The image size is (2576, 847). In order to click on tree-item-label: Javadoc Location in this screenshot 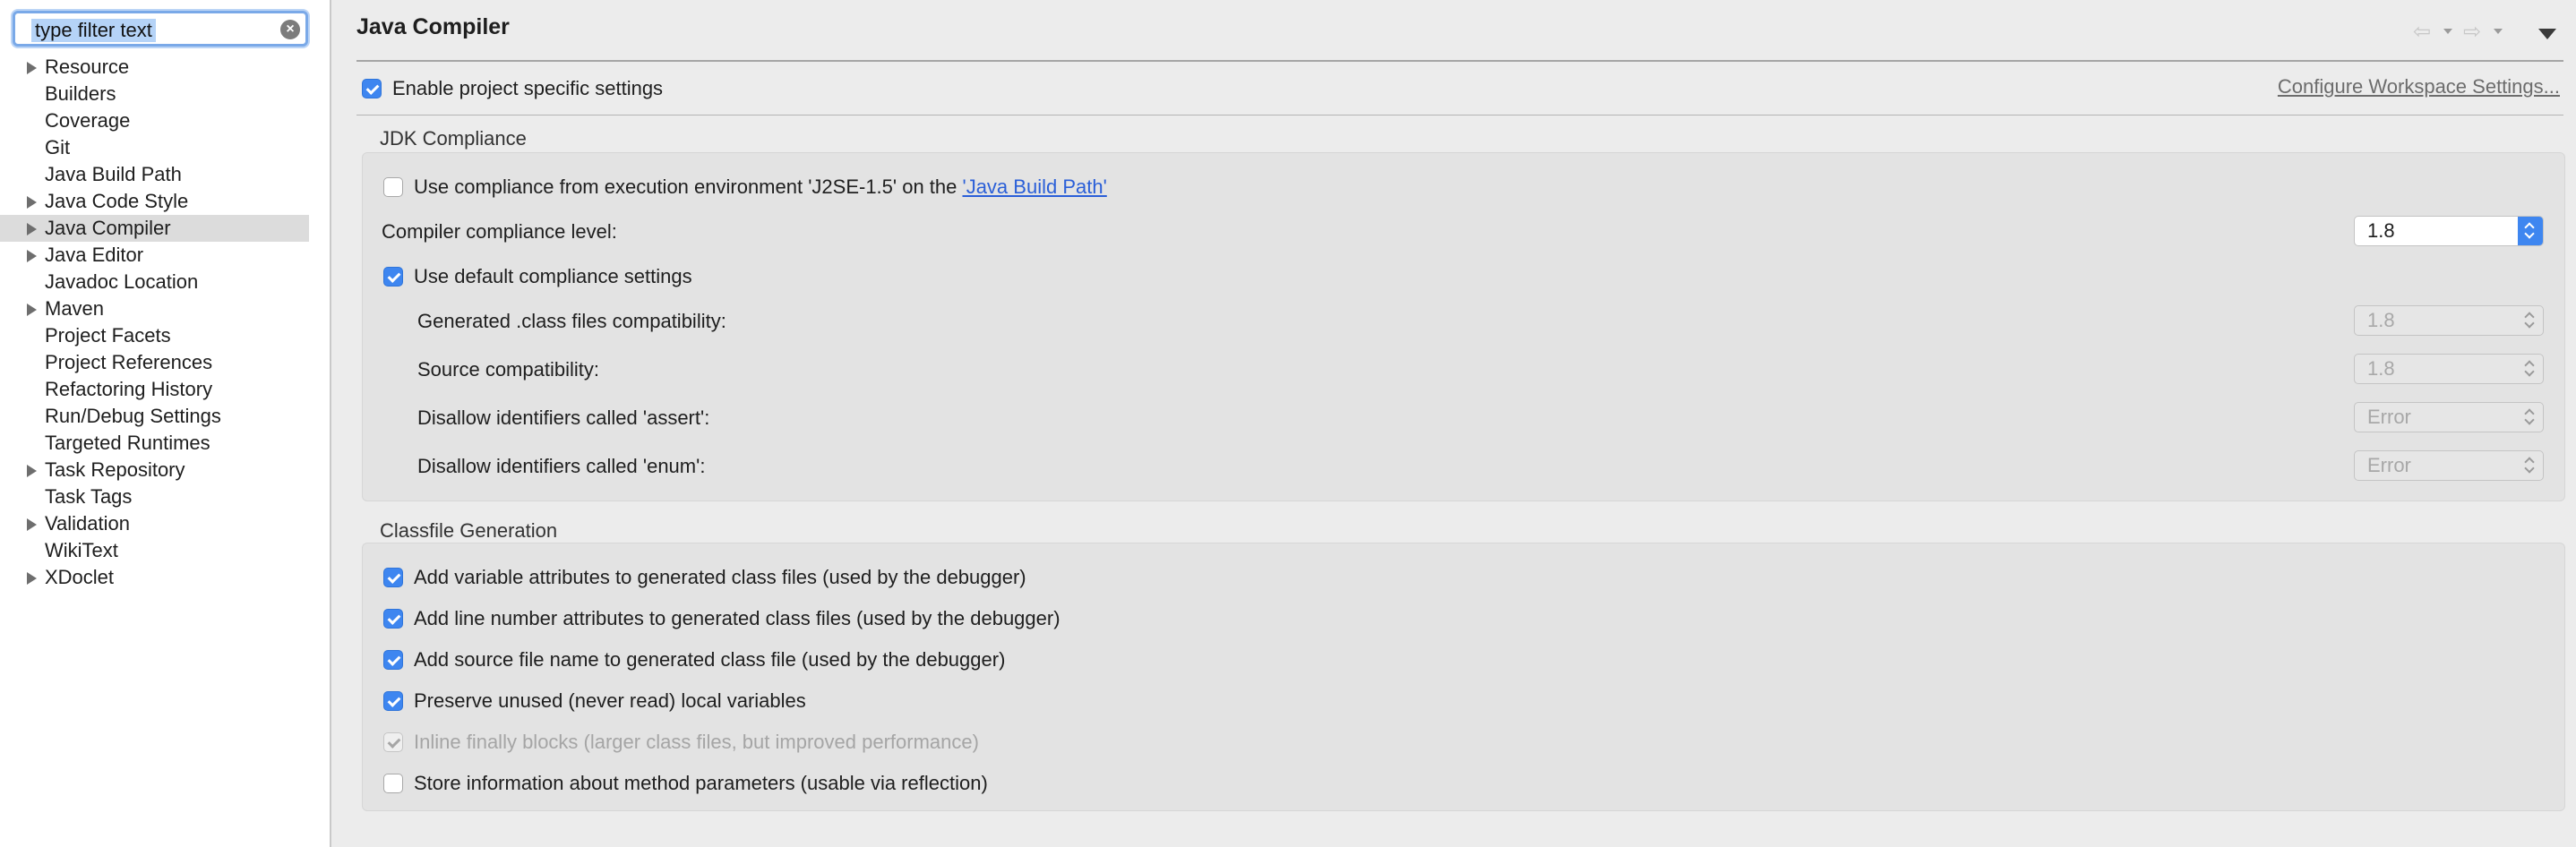, I will do `click(122, 281)`.